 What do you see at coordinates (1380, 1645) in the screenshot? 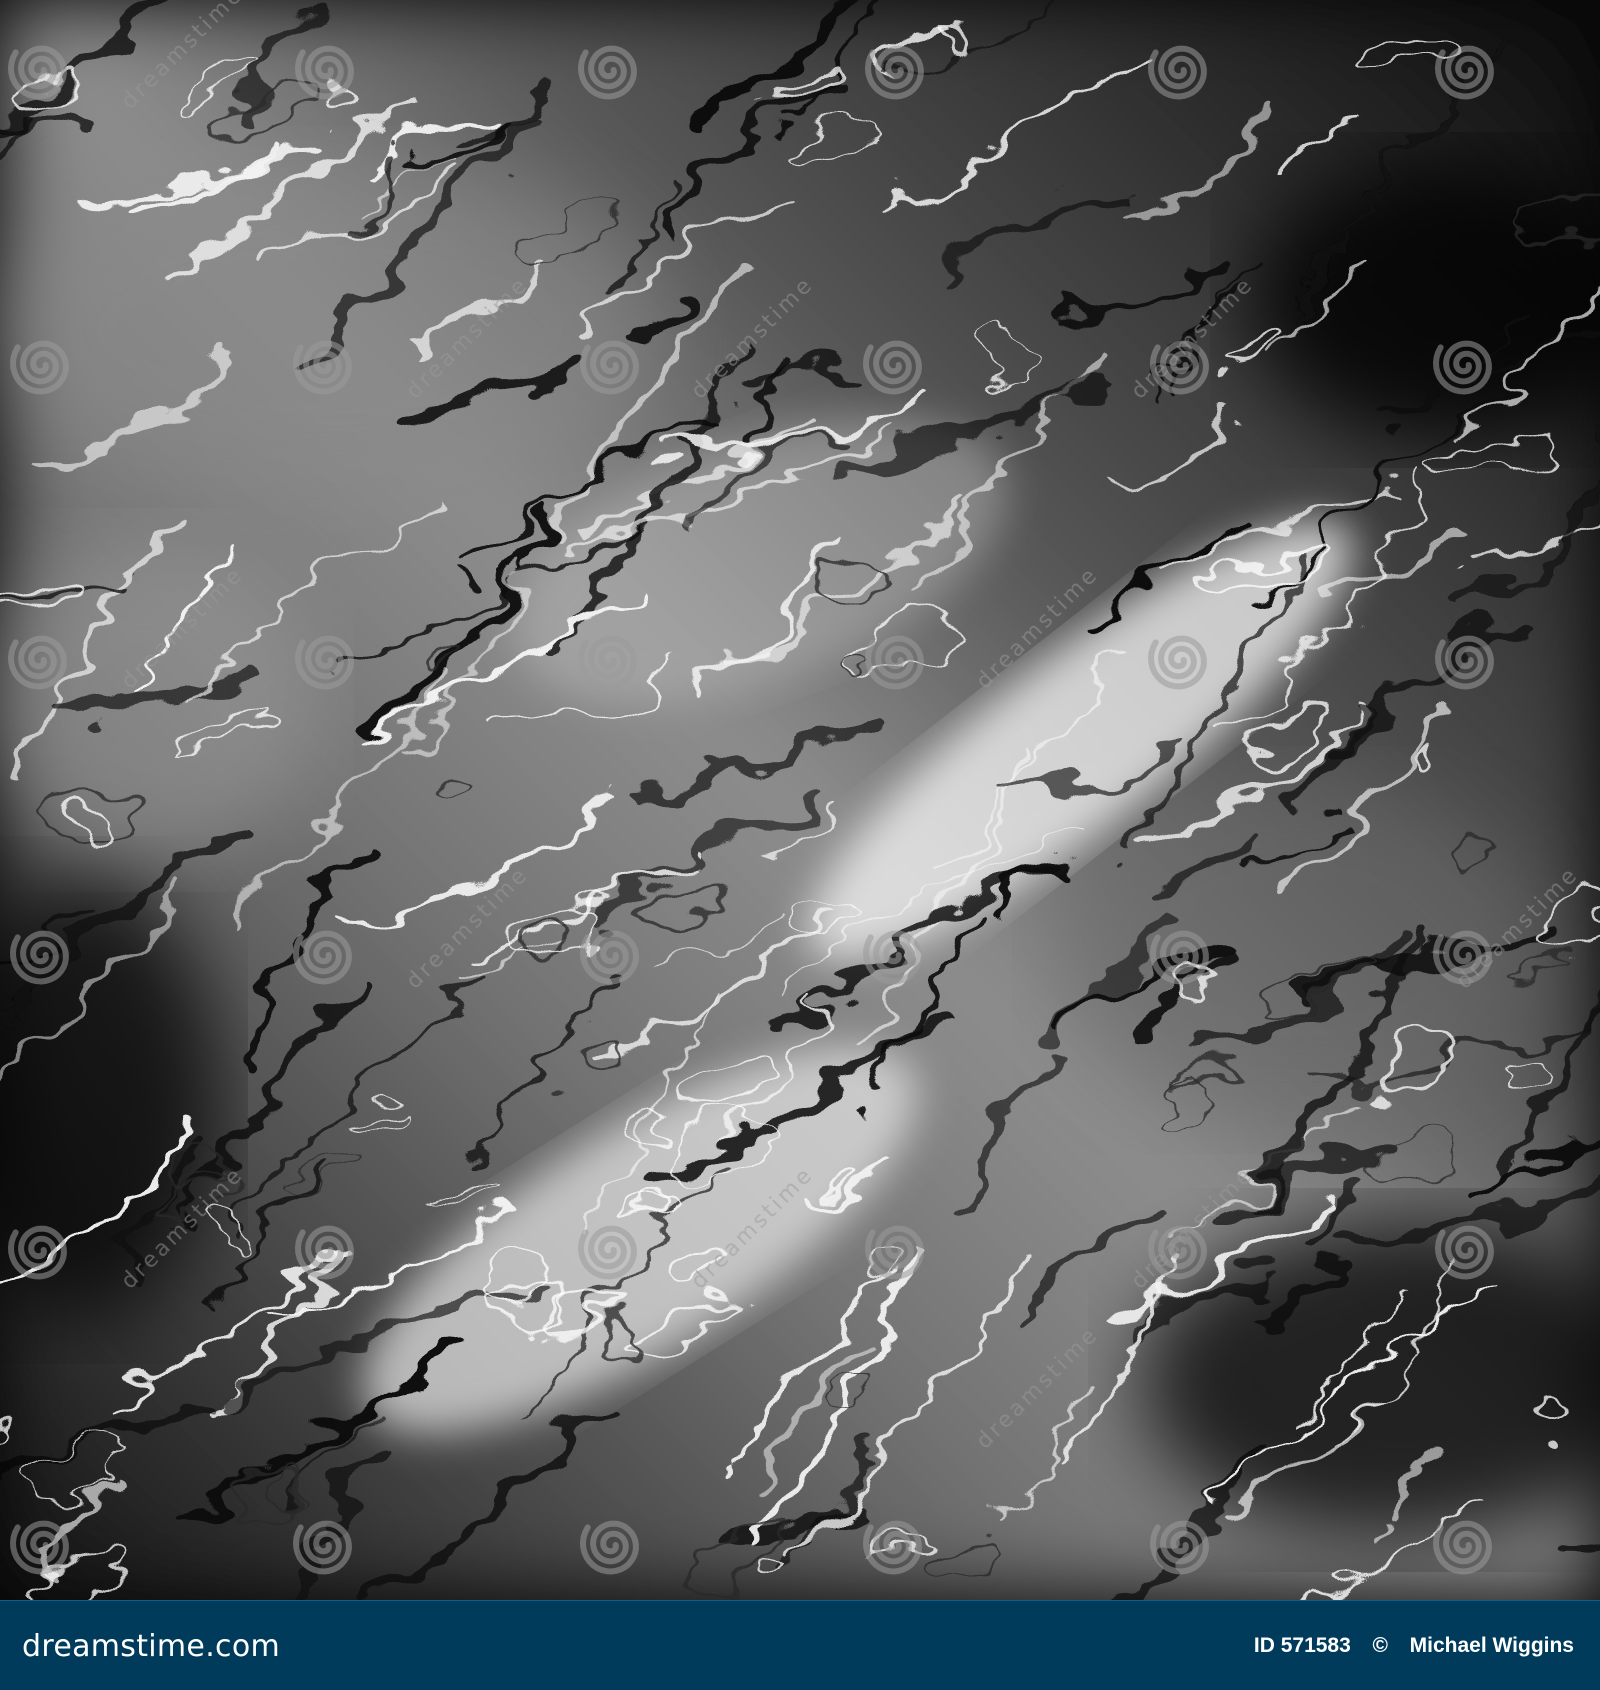
I see `copyright-symbol: ©` at bounding box center [1380, 1645].